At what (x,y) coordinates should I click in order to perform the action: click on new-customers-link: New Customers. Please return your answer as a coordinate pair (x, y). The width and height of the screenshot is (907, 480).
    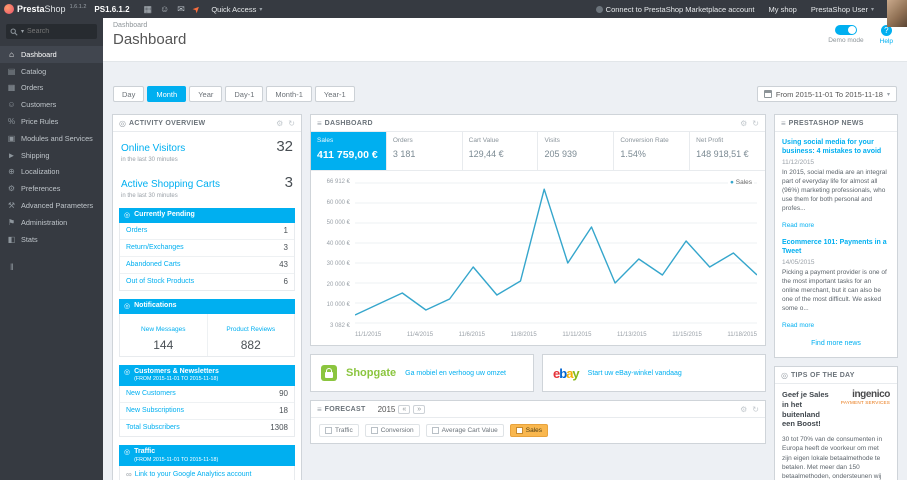
    Looking at the image, I should click on (151, 393).